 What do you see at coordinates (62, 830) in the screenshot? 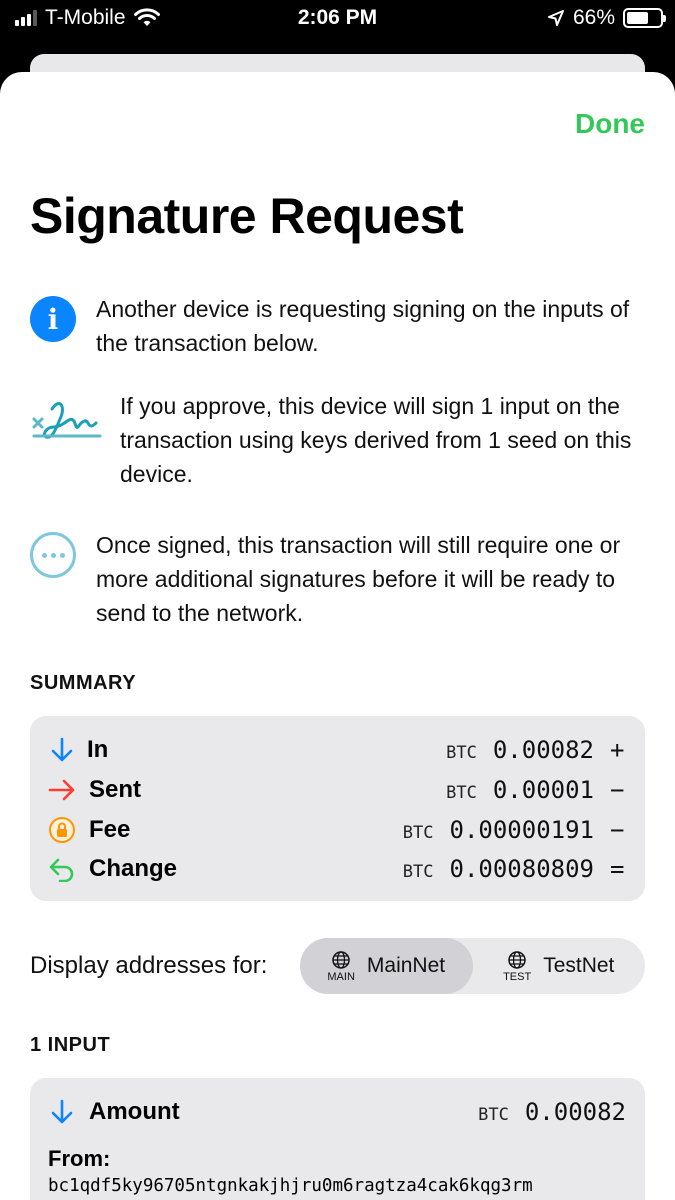
I see `lock-icon` at bounding box center [62, 830].